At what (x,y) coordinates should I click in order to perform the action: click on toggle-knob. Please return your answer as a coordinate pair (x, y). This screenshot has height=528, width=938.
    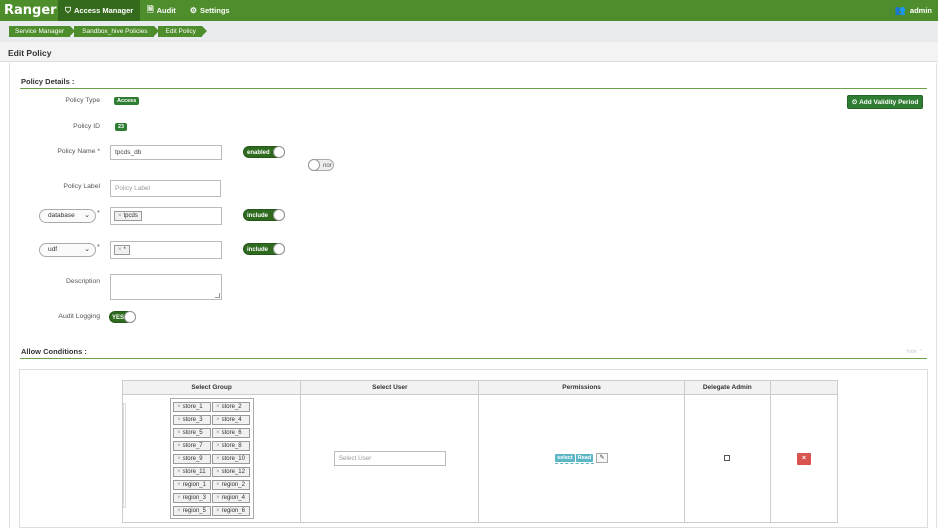
    Looking at the image, I should click on (279, 249).